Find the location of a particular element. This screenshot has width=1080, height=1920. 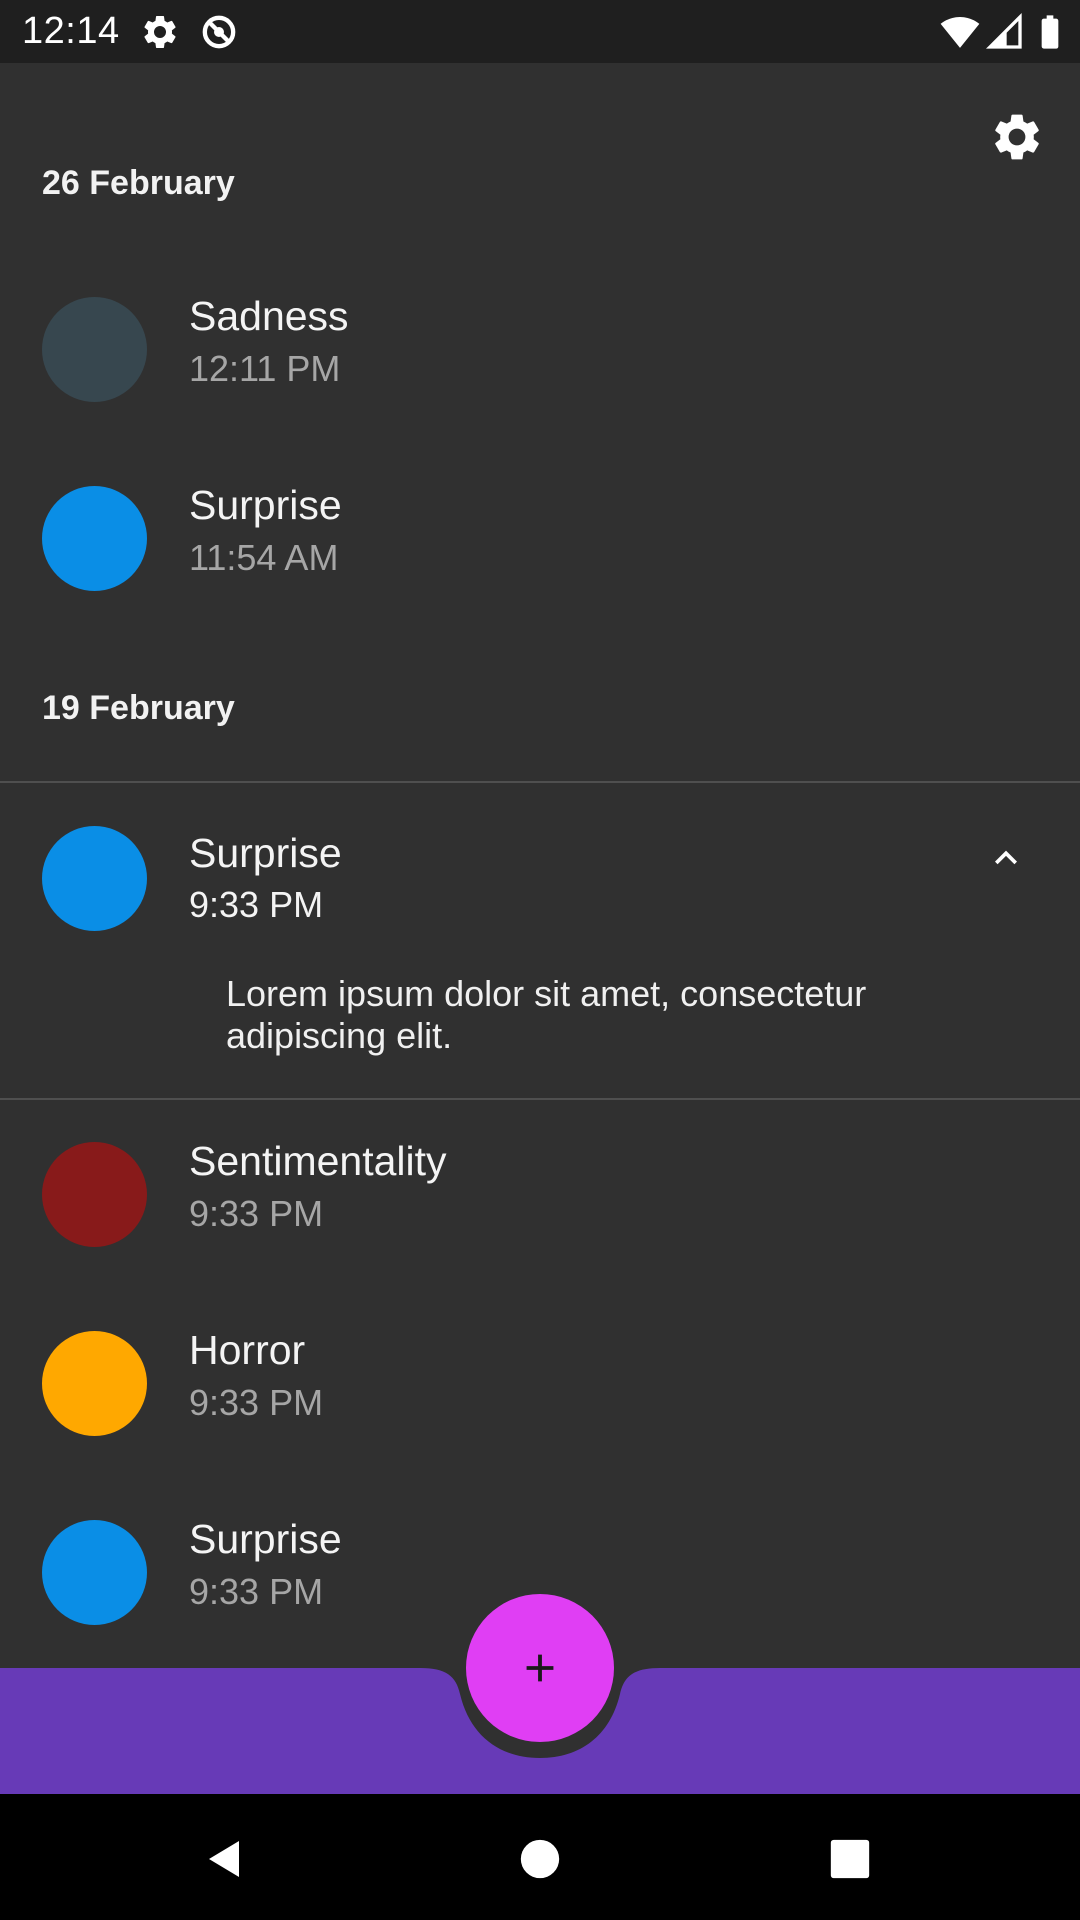

status-bar: 12:14 is located at coordinates (540, 31).